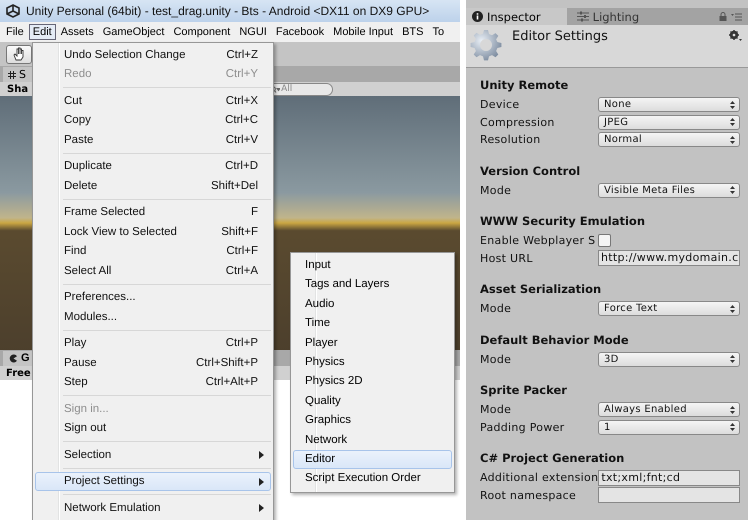 The height and width of the screenshot is (520, 748). Describe the element at coordinates (608, 16) in the screenshot. I see `panel-tab: Lighting` at that location.